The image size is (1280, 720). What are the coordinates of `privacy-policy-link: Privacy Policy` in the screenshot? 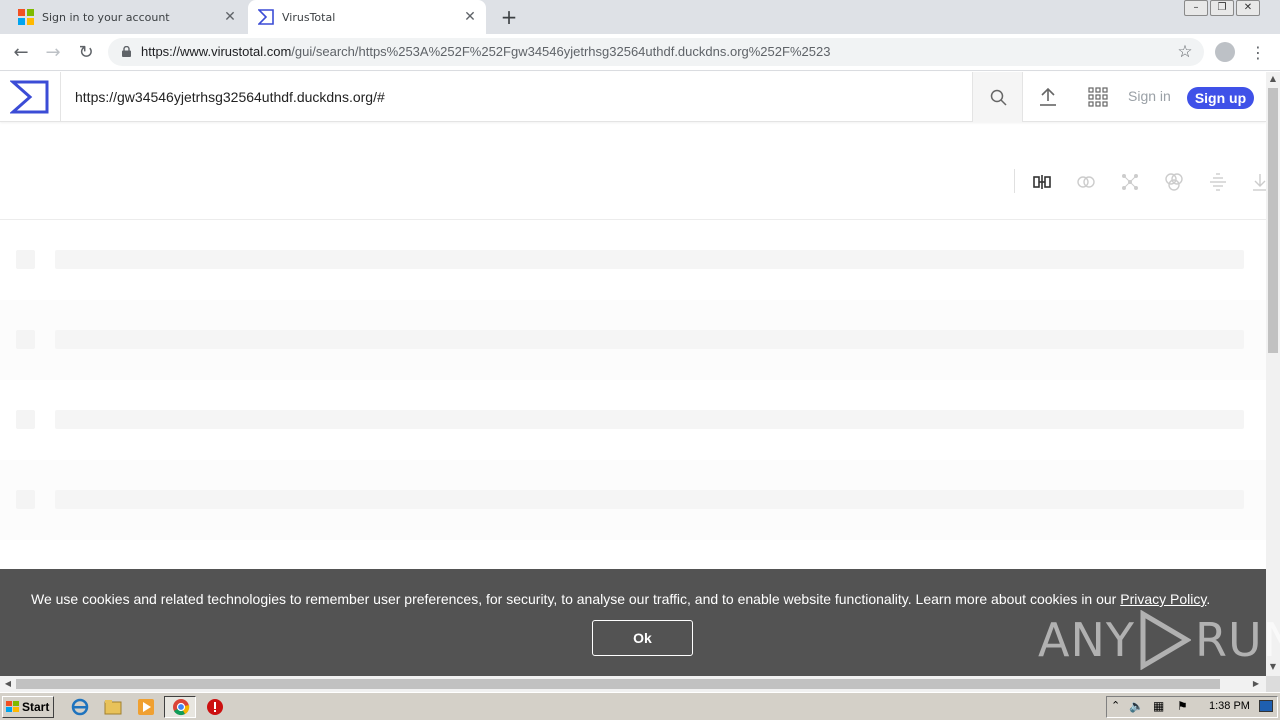 It's located at (1163, 599).